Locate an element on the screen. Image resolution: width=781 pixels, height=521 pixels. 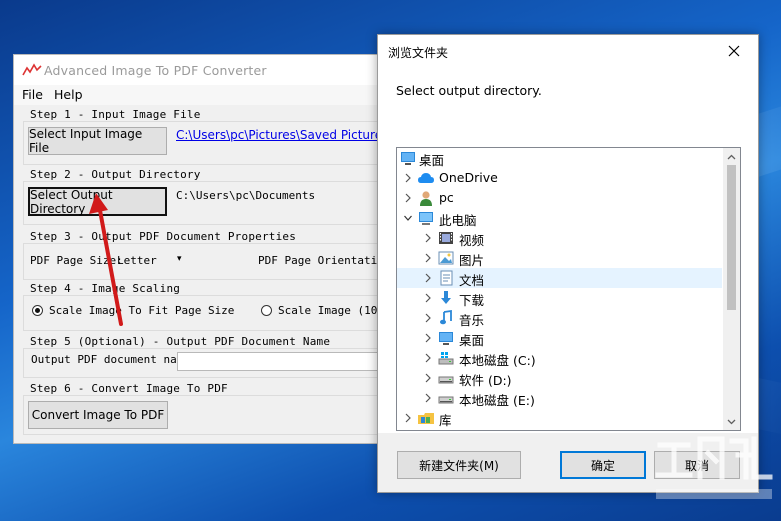
tree-item: 图片 is located at coordinates (559, 258).